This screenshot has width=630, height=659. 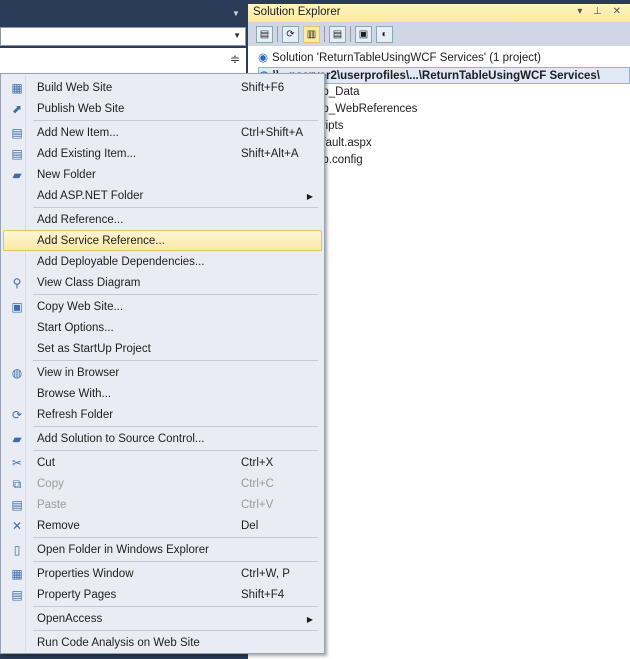 What do you see at coordinates (17, 505) in the screenshot?
I see `paste-icon: ▤` at bounding box center [17, 505].